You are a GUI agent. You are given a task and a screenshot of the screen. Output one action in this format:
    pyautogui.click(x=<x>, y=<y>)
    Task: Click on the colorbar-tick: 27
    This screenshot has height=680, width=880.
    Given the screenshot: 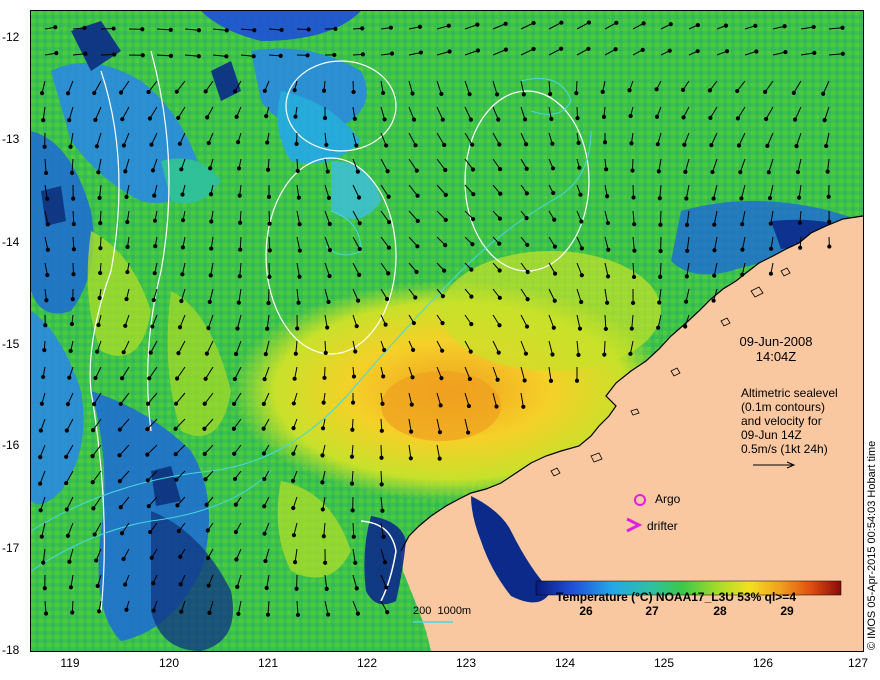 What is the action you would take?
    pyautogui.click(x=652, y=611)
    